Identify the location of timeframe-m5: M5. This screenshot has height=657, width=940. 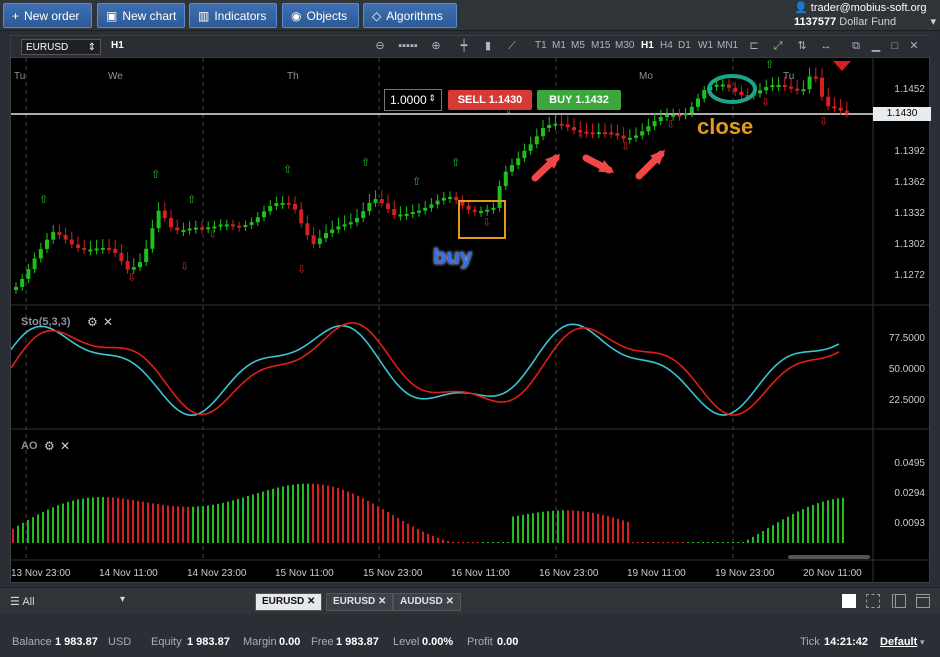
(578, 45).